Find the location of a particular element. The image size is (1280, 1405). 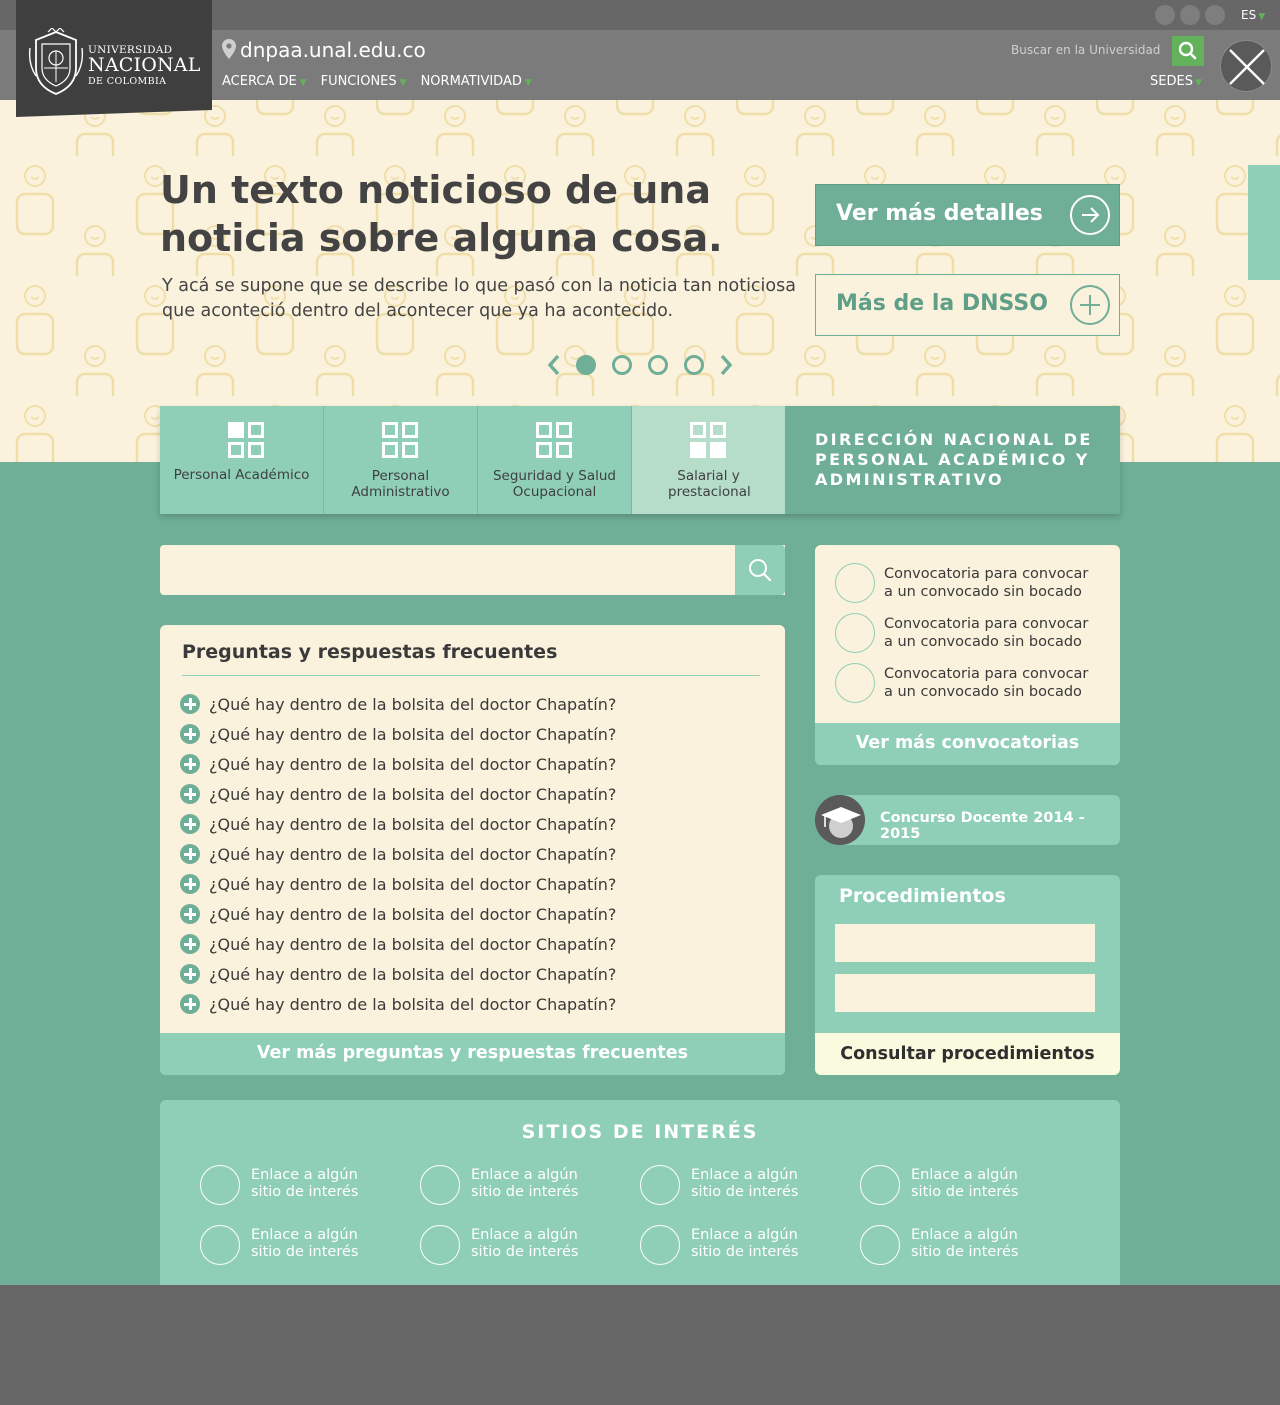

tab-label: Seguridad y Salud Ocupacional is located at coordinates (554, 484).